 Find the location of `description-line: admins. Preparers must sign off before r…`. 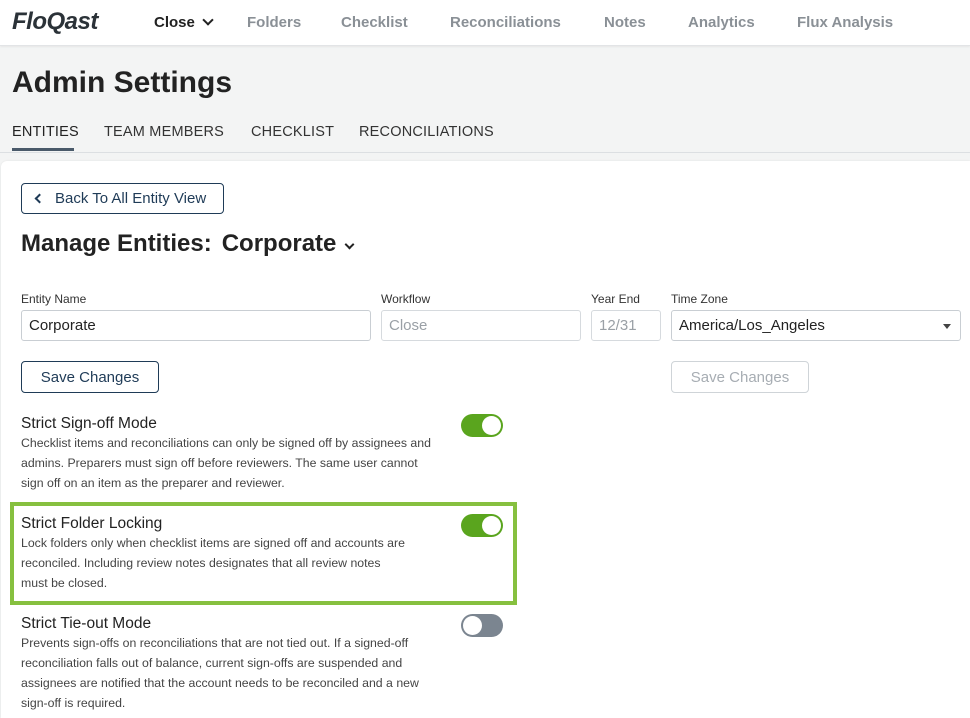

description-line: admins. Preparers must sign off before r… is located at coordinates (219, 463).